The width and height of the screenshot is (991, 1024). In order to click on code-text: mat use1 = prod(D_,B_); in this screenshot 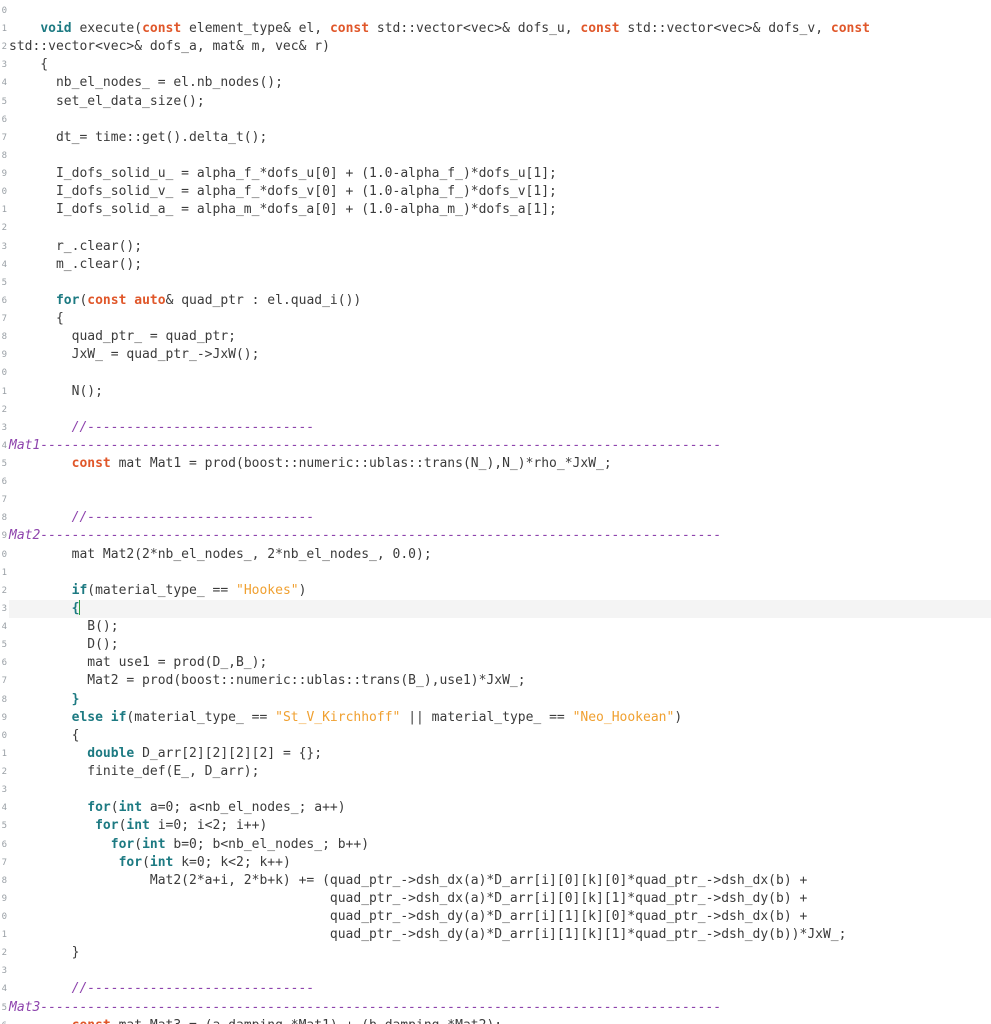, I will do `click(138, 663)`.